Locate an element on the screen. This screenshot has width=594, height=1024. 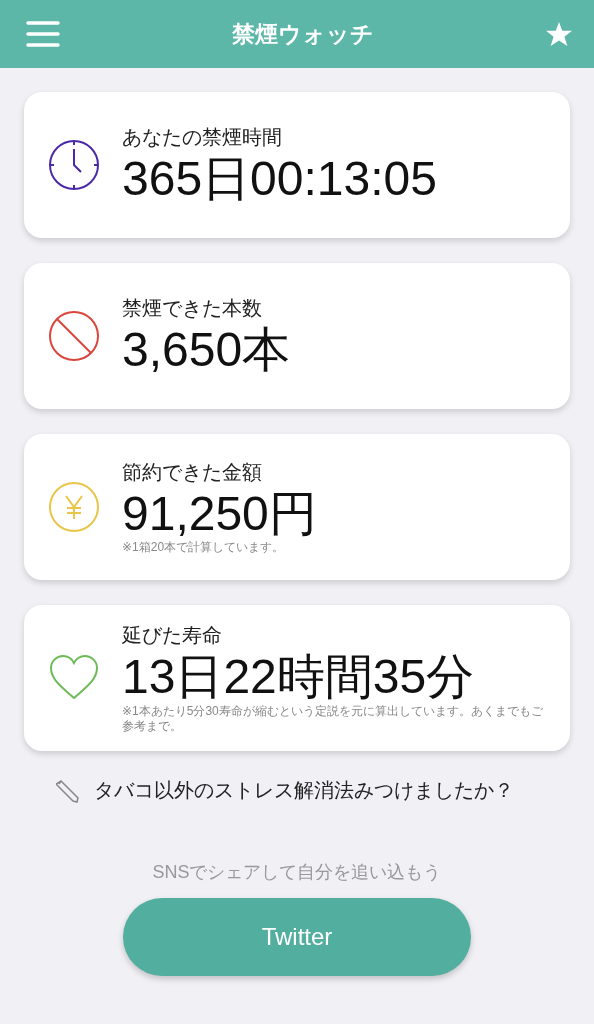
stat-label: あなたの禁煙時間 is located at coordinates (202, 138).